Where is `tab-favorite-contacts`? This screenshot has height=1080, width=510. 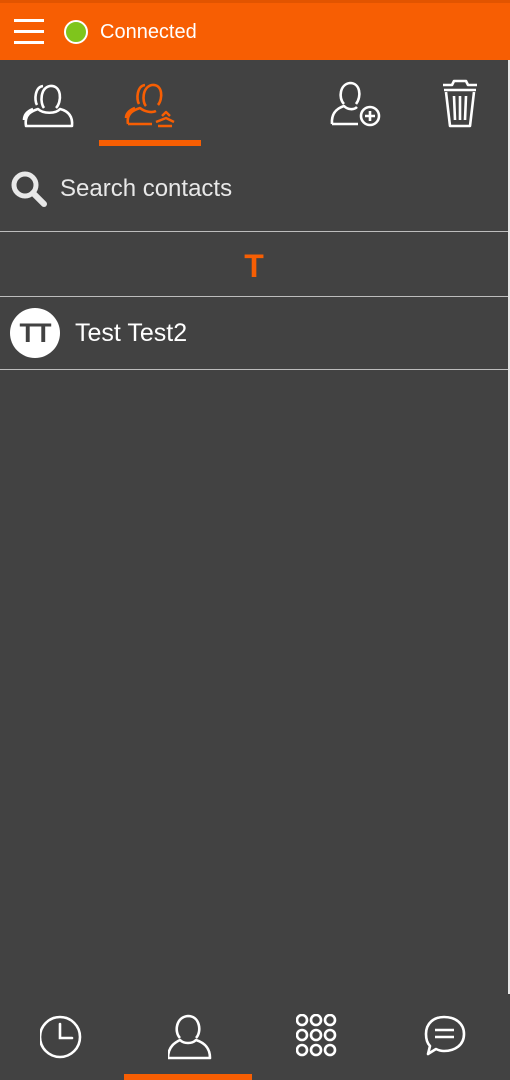
tab-favorite-contacts is located at coordinates (150, 104).